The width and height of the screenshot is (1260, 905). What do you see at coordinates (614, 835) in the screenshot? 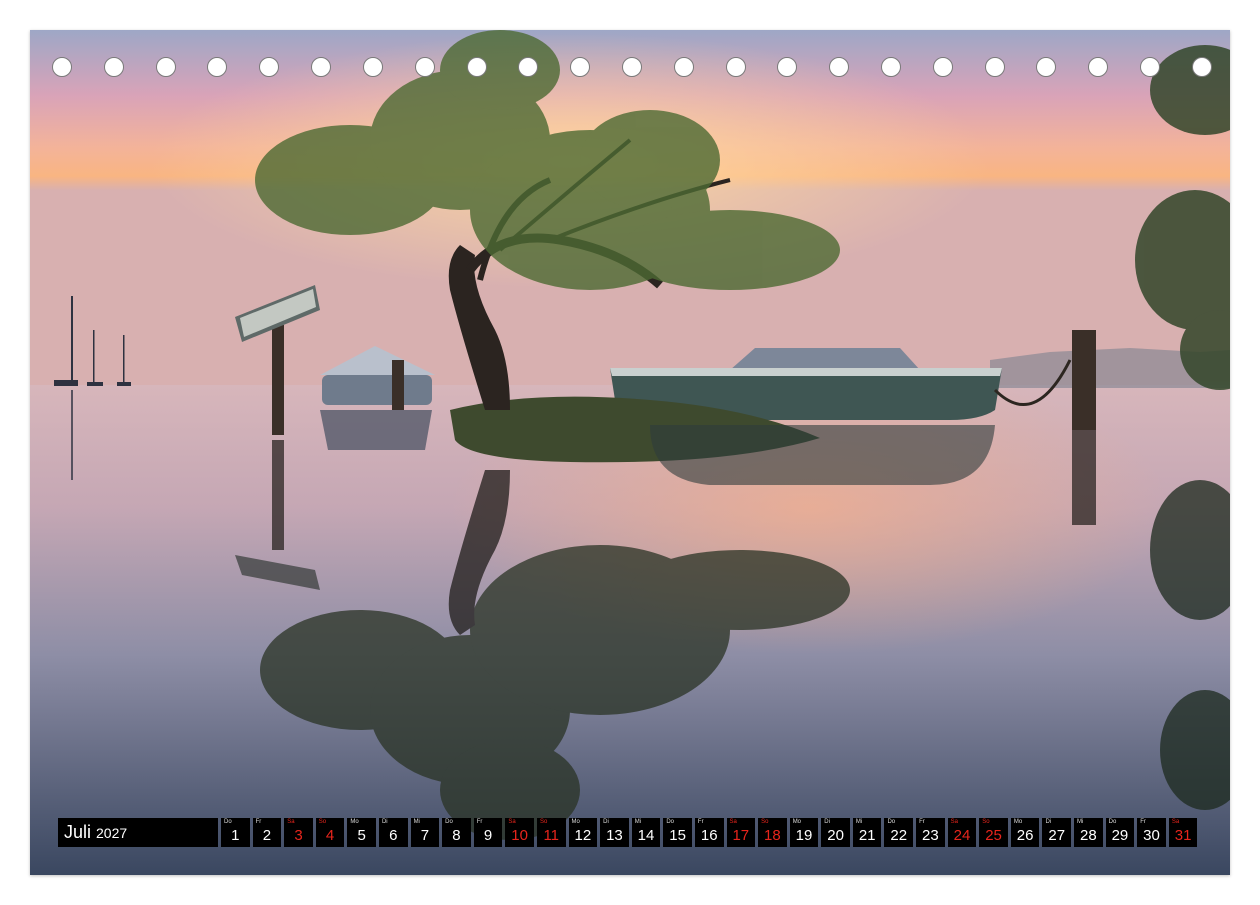
I see `day-number: 13` at bounding box center [614, 835].